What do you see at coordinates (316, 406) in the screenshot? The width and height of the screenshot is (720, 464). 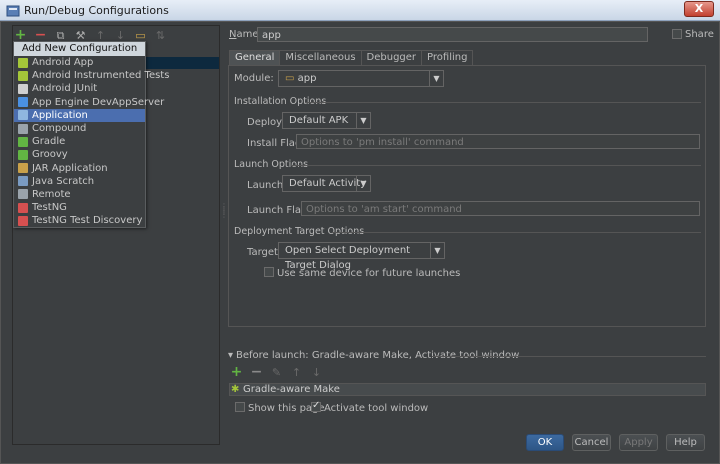 I see `activate-tool-window-checkbox` at bounding box center [316, 406].